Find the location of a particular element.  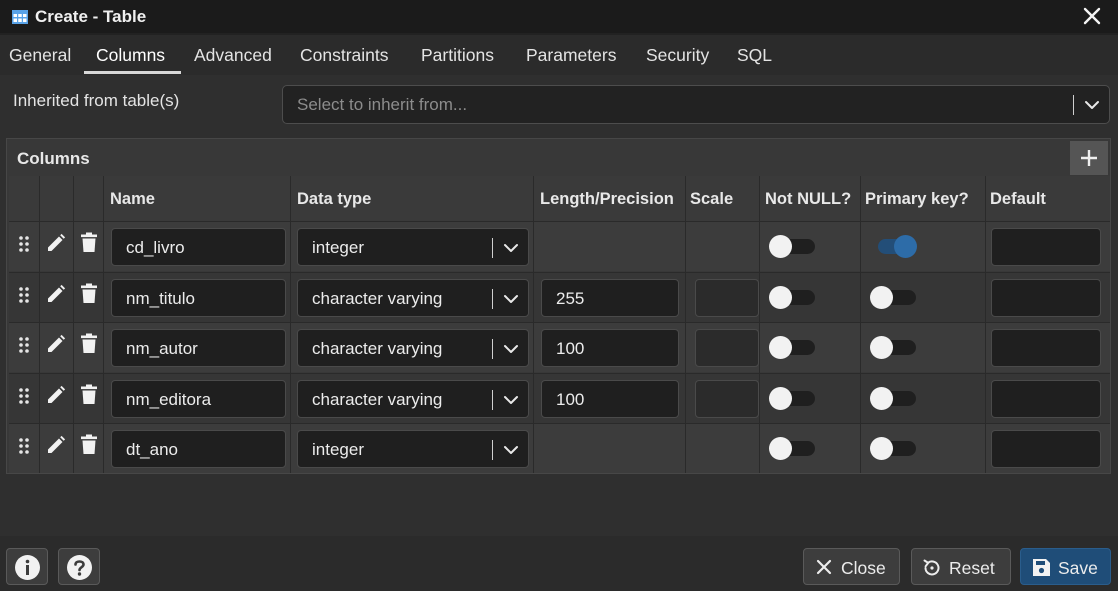

reset-button-label: Reset is located at coordinates (972, 568).